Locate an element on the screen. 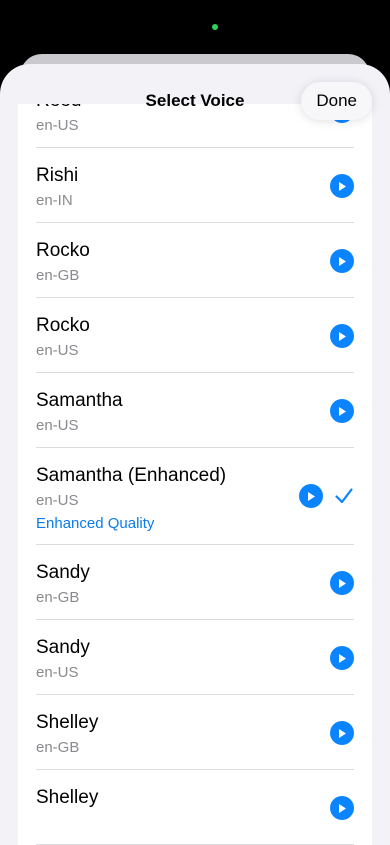  voice-row-samantha-en-us: Samantha en-US is located at coordinates (195, 410).